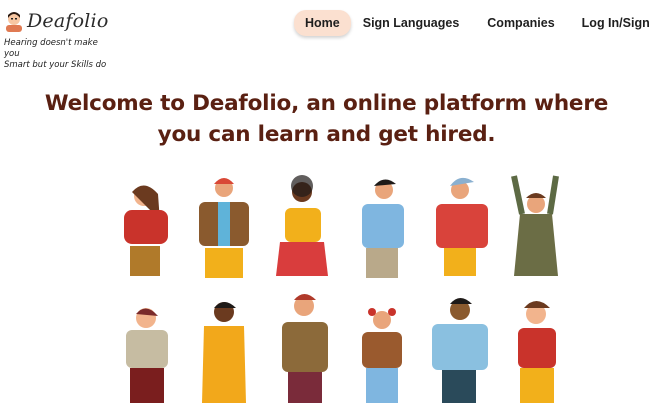 The image size is (653, 411). Describe the element at coordinates (411, 23) in the screenshot. I see `nav-sign-languages-link: Sign Languages` at that location.